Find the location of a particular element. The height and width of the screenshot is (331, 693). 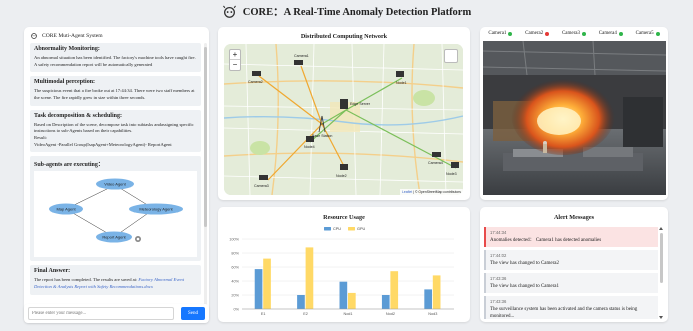

map-attribution: Leaflet | © OpenStreetMap contributors is located at coordinates (431, 192).